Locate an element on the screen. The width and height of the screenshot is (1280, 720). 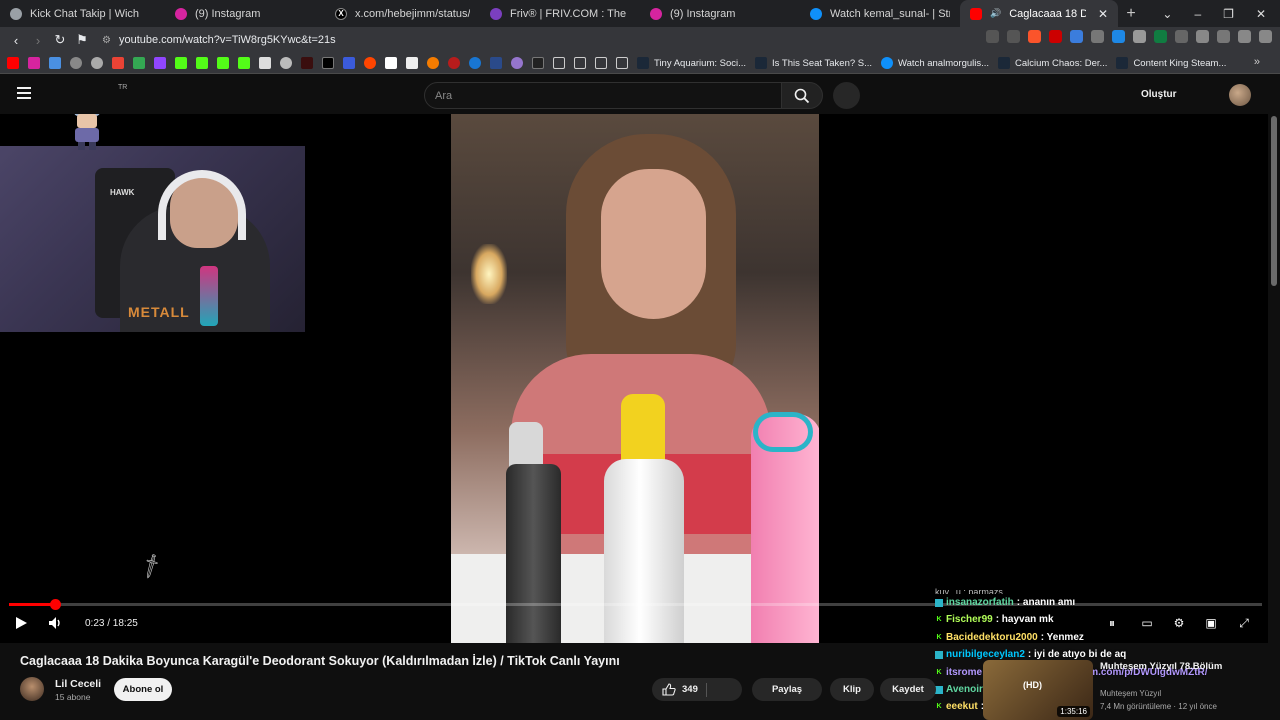
tab-youtube-active: 🔊 Caglacaaa 18 Dakika Boyunc ✕ is located at coordinates (1039, 13).